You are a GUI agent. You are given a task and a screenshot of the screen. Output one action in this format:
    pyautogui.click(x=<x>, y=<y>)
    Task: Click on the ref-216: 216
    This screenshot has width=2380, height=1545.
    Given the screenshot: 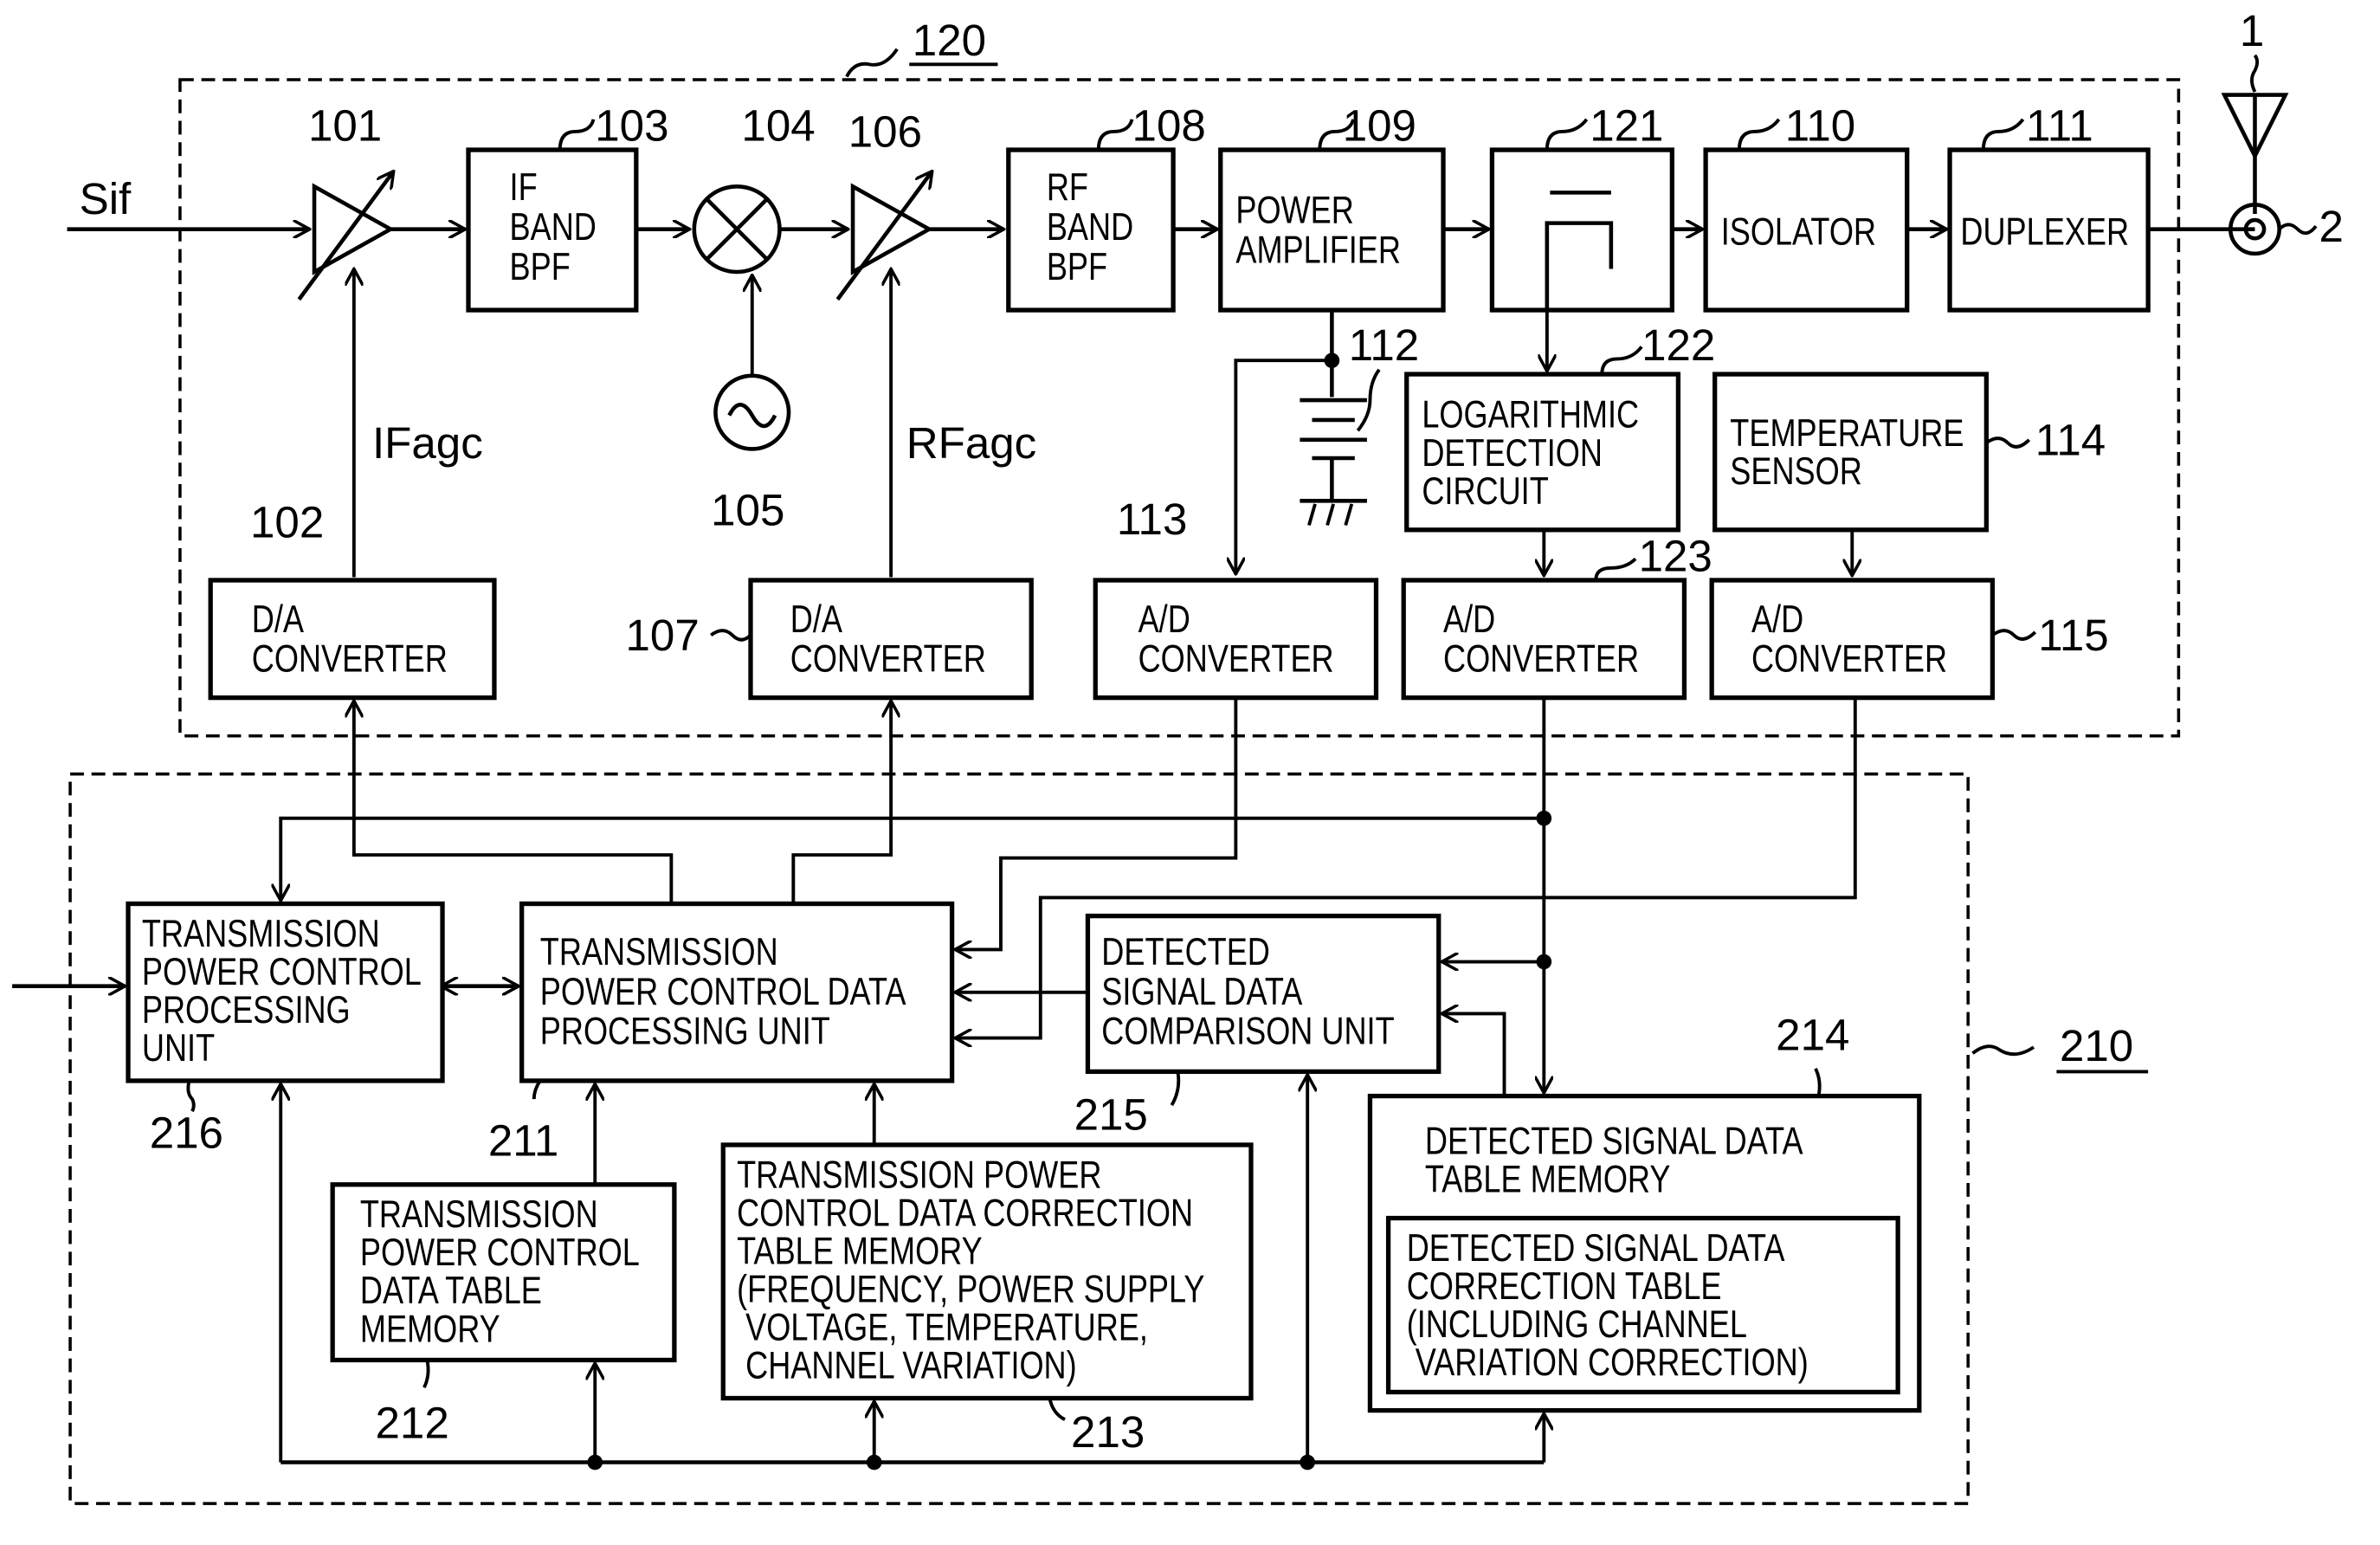 What is the action you would take?
    pyautogui.click(x=186, y=1132)
    